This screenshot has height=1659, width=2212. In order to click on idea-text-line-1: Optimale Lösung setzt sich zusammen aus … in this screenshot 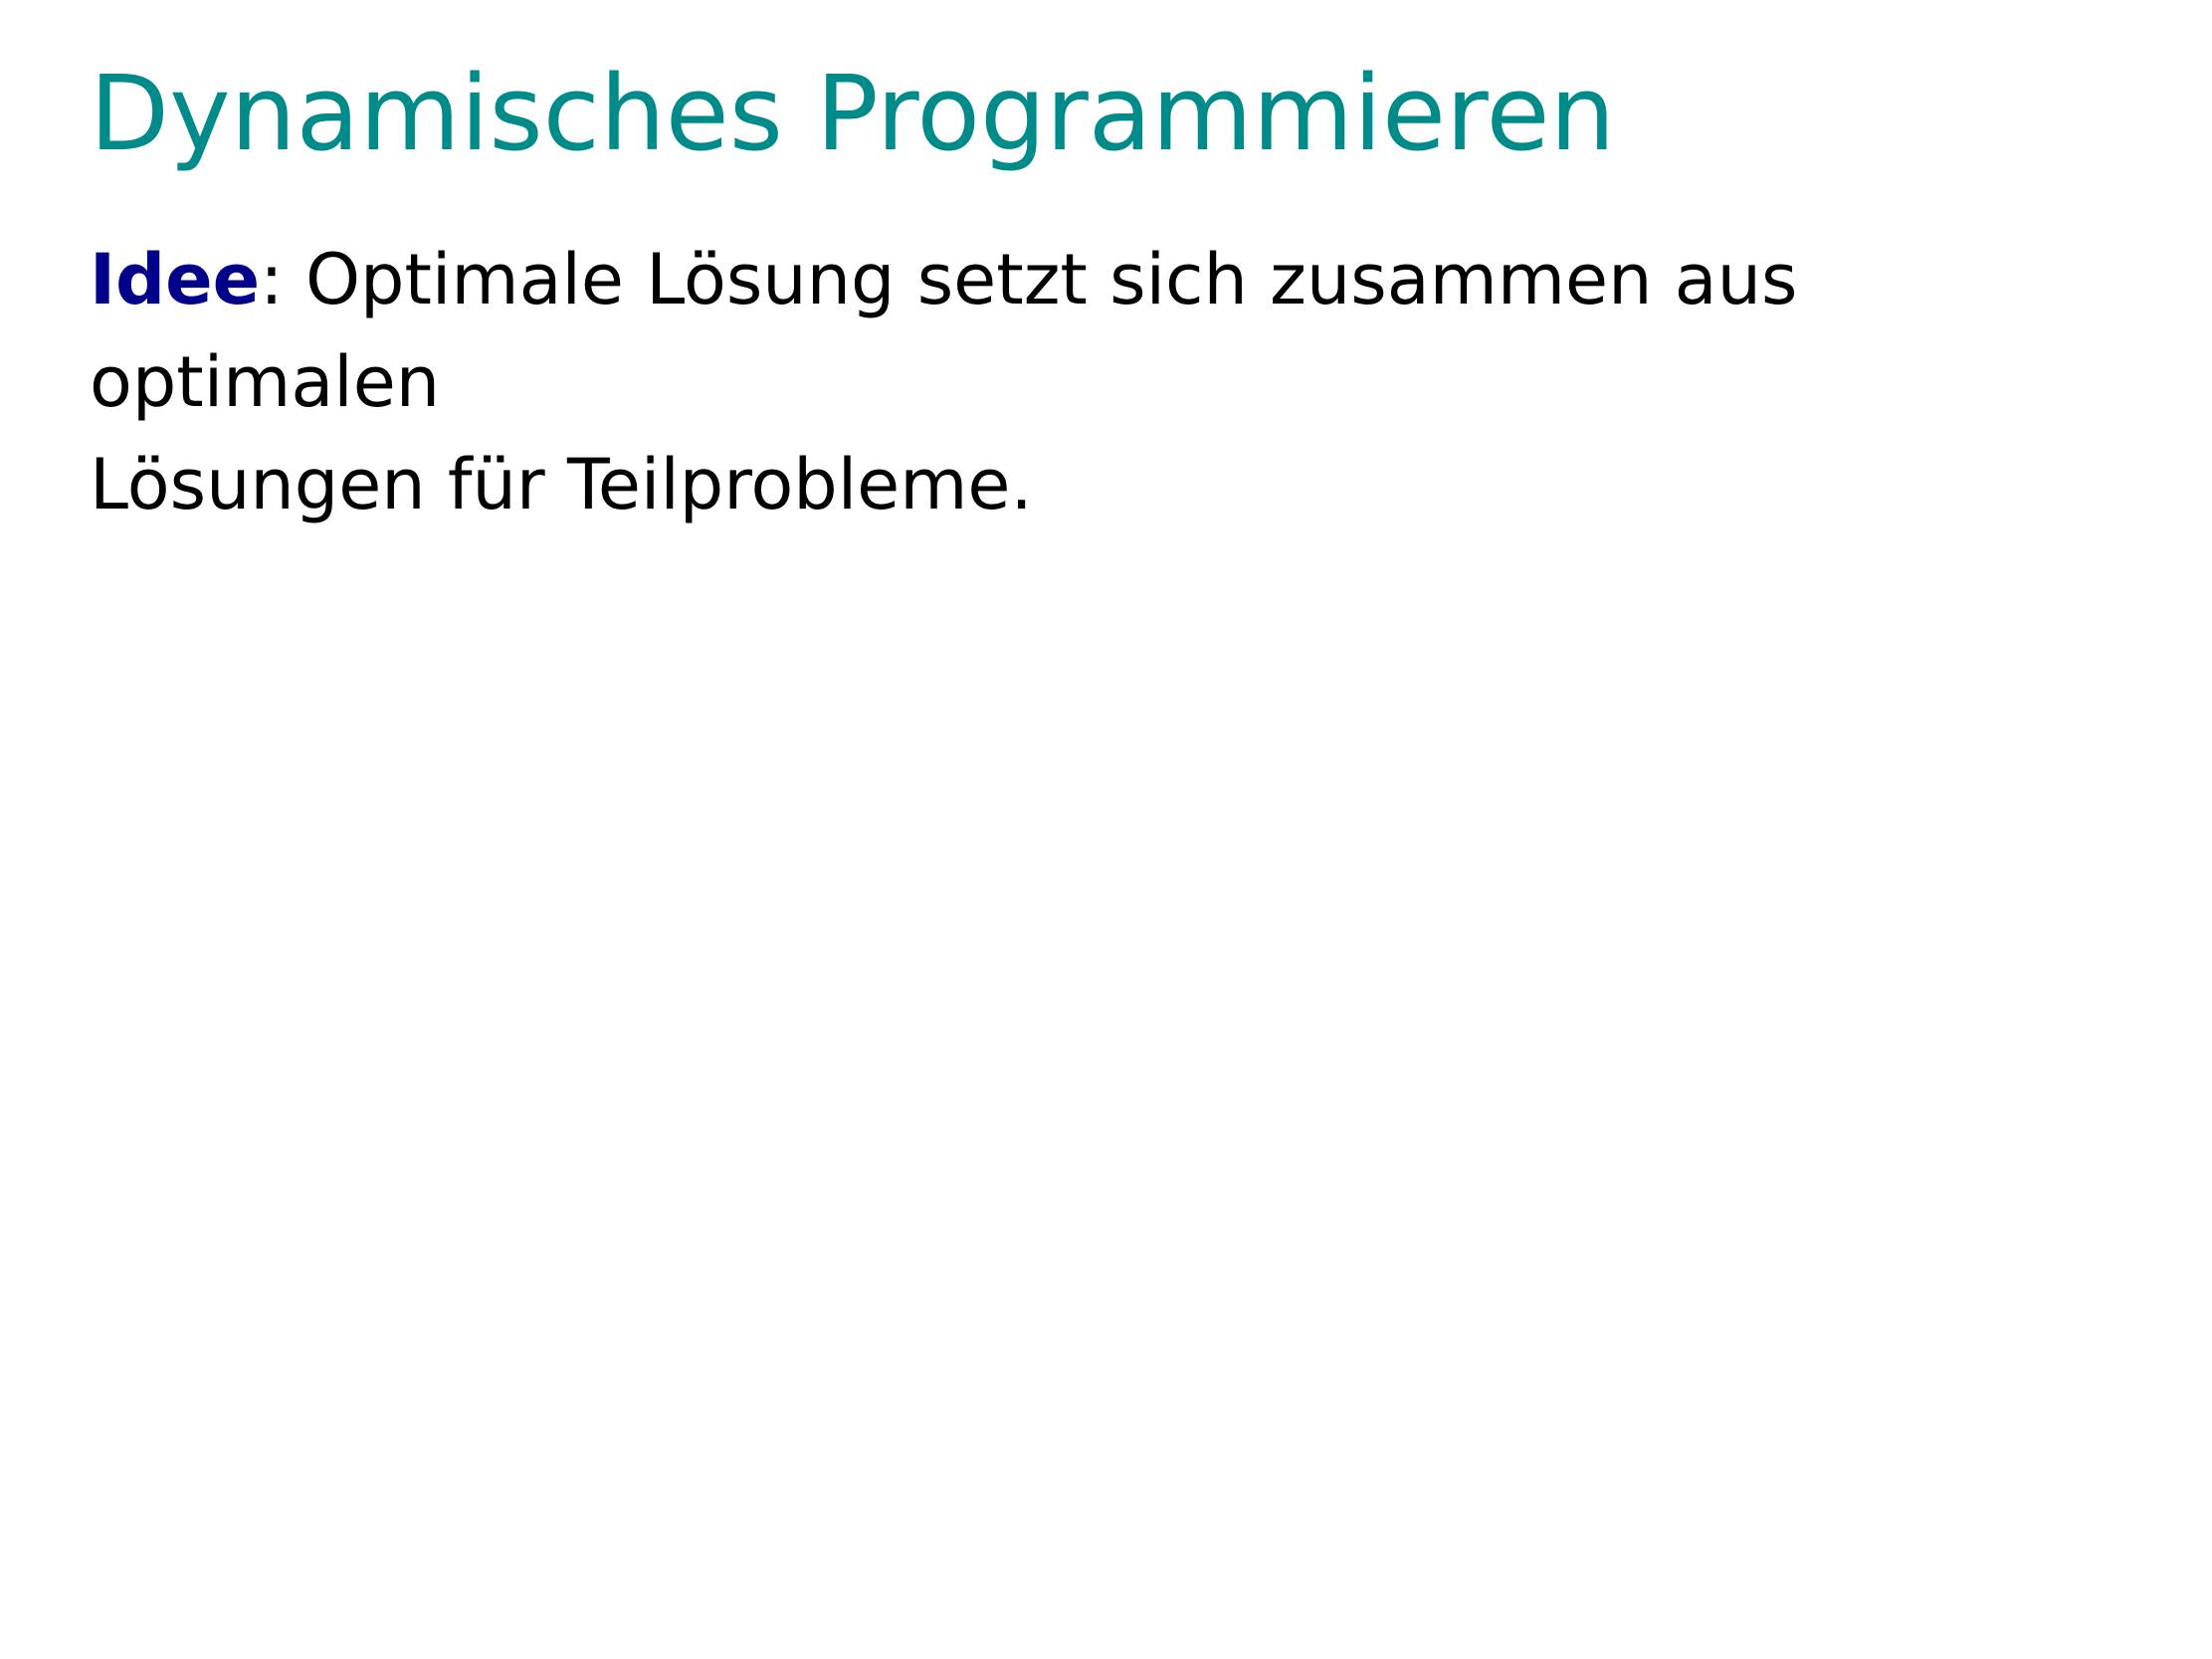, I will do `click(944, 331)`.